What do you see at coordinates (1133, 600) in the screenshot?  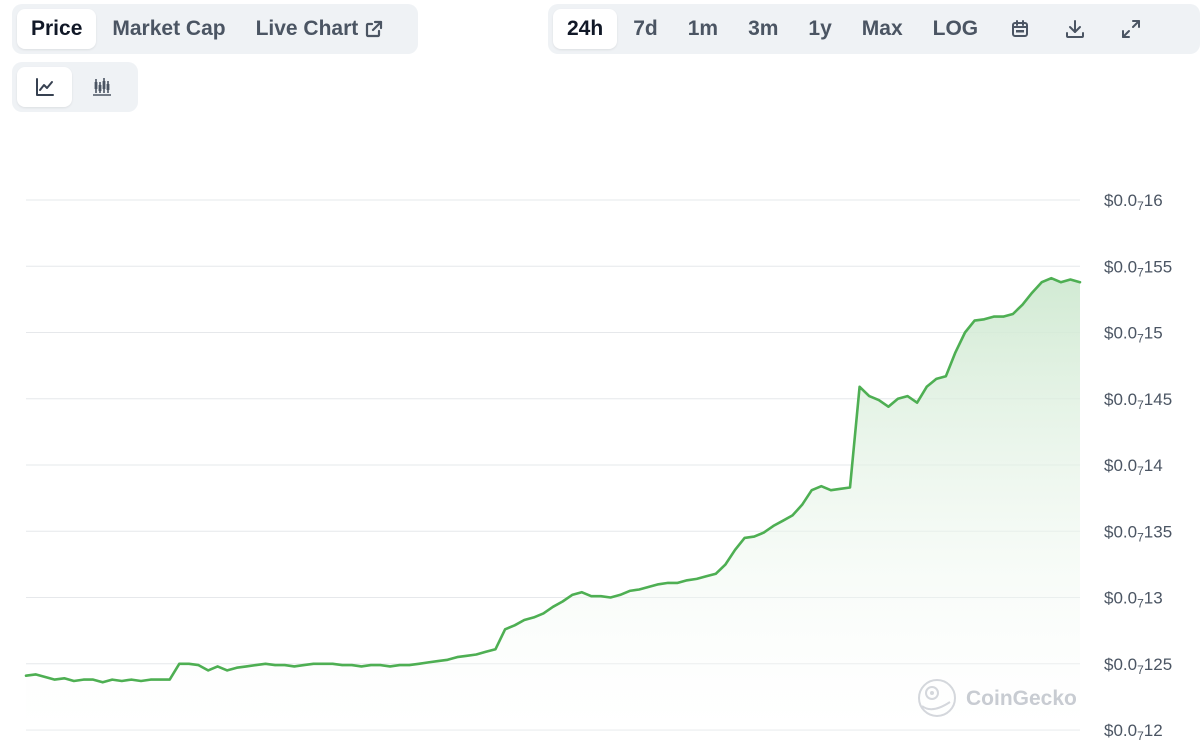 I see `y-tick-label: $0.0713` at bounding box center [1133, 600].